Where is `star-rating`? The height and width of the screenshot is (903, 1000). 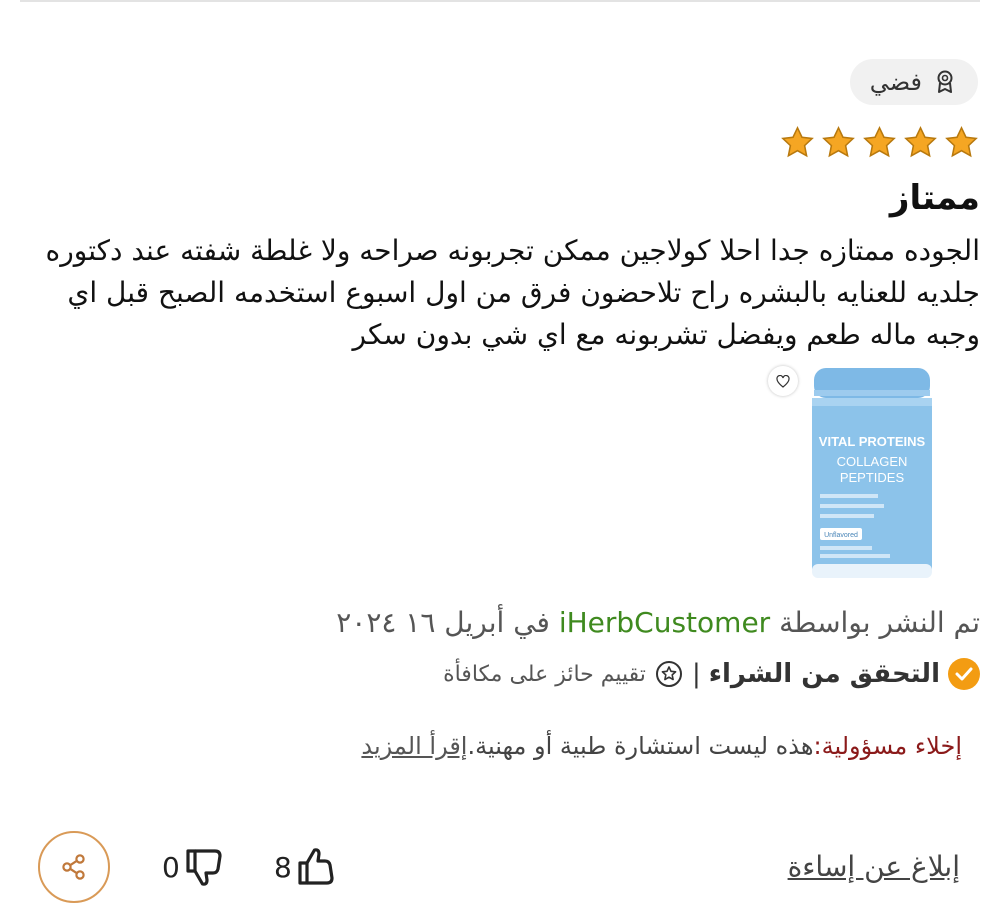 star-rating is located at coordinates (879, 142).